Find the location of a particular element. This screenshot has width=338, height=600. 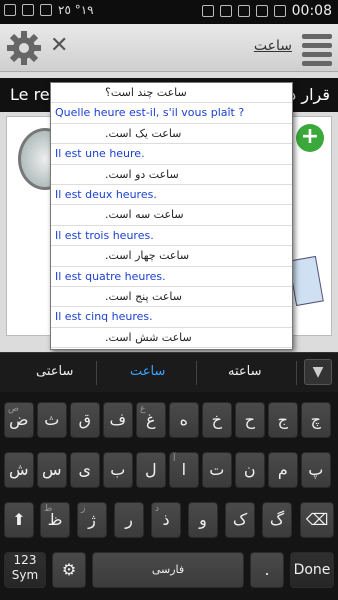

dropdown-item: Il est trois heures. is located at coordinates (171, 236).